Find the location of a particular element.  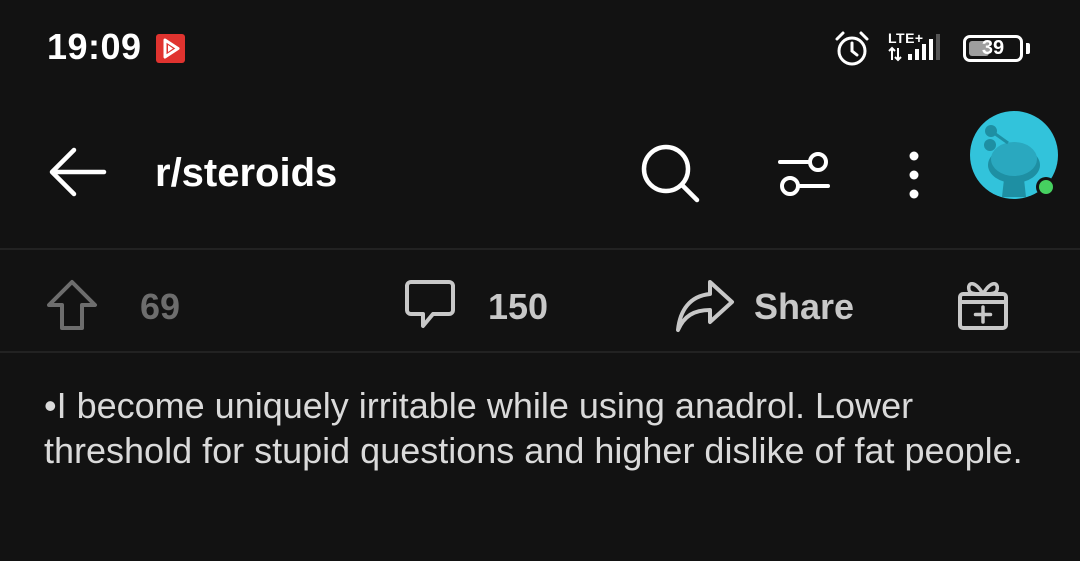

upvote-button: 69 is located at coordinates (120, 301).